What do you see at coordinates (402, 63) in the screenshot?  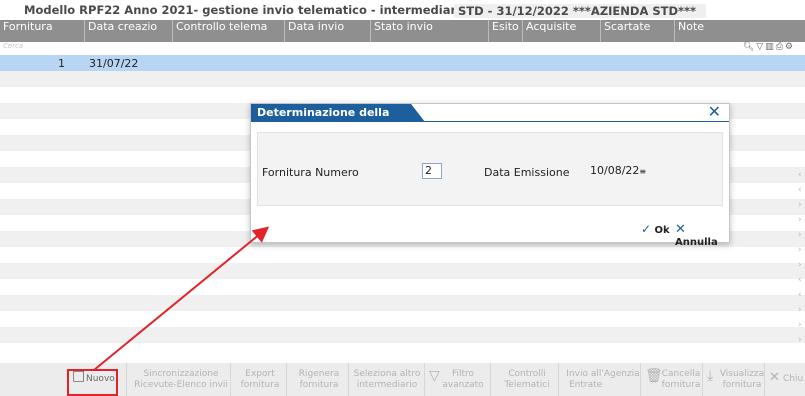 I see `table-row: 1 31/07/22` at bounding box center [402, 63].